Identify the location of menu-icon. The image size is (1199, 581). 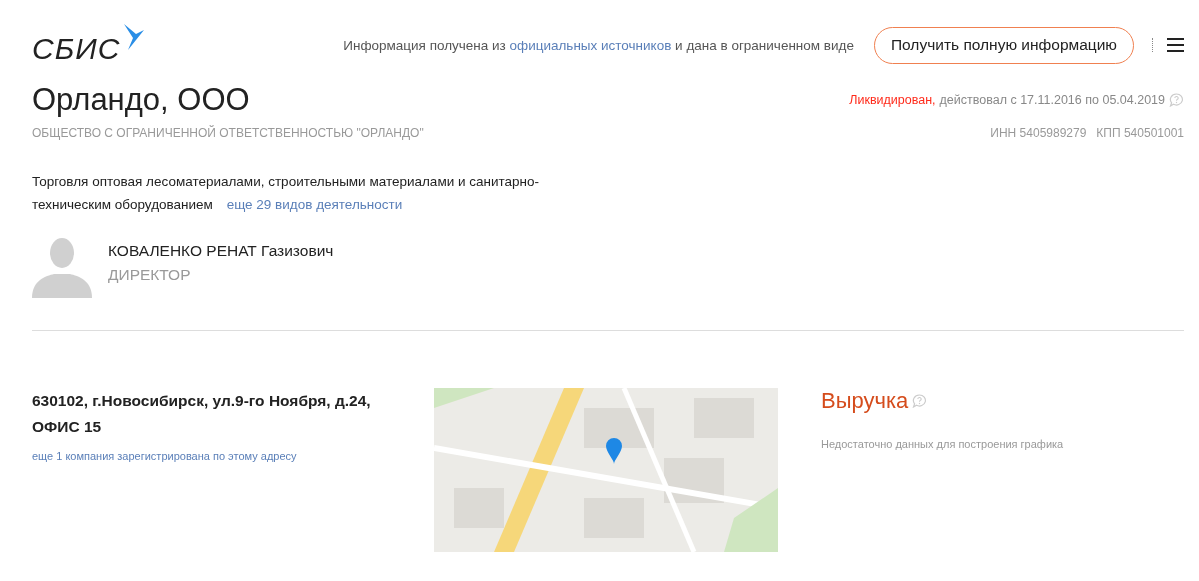
(1175, 45).